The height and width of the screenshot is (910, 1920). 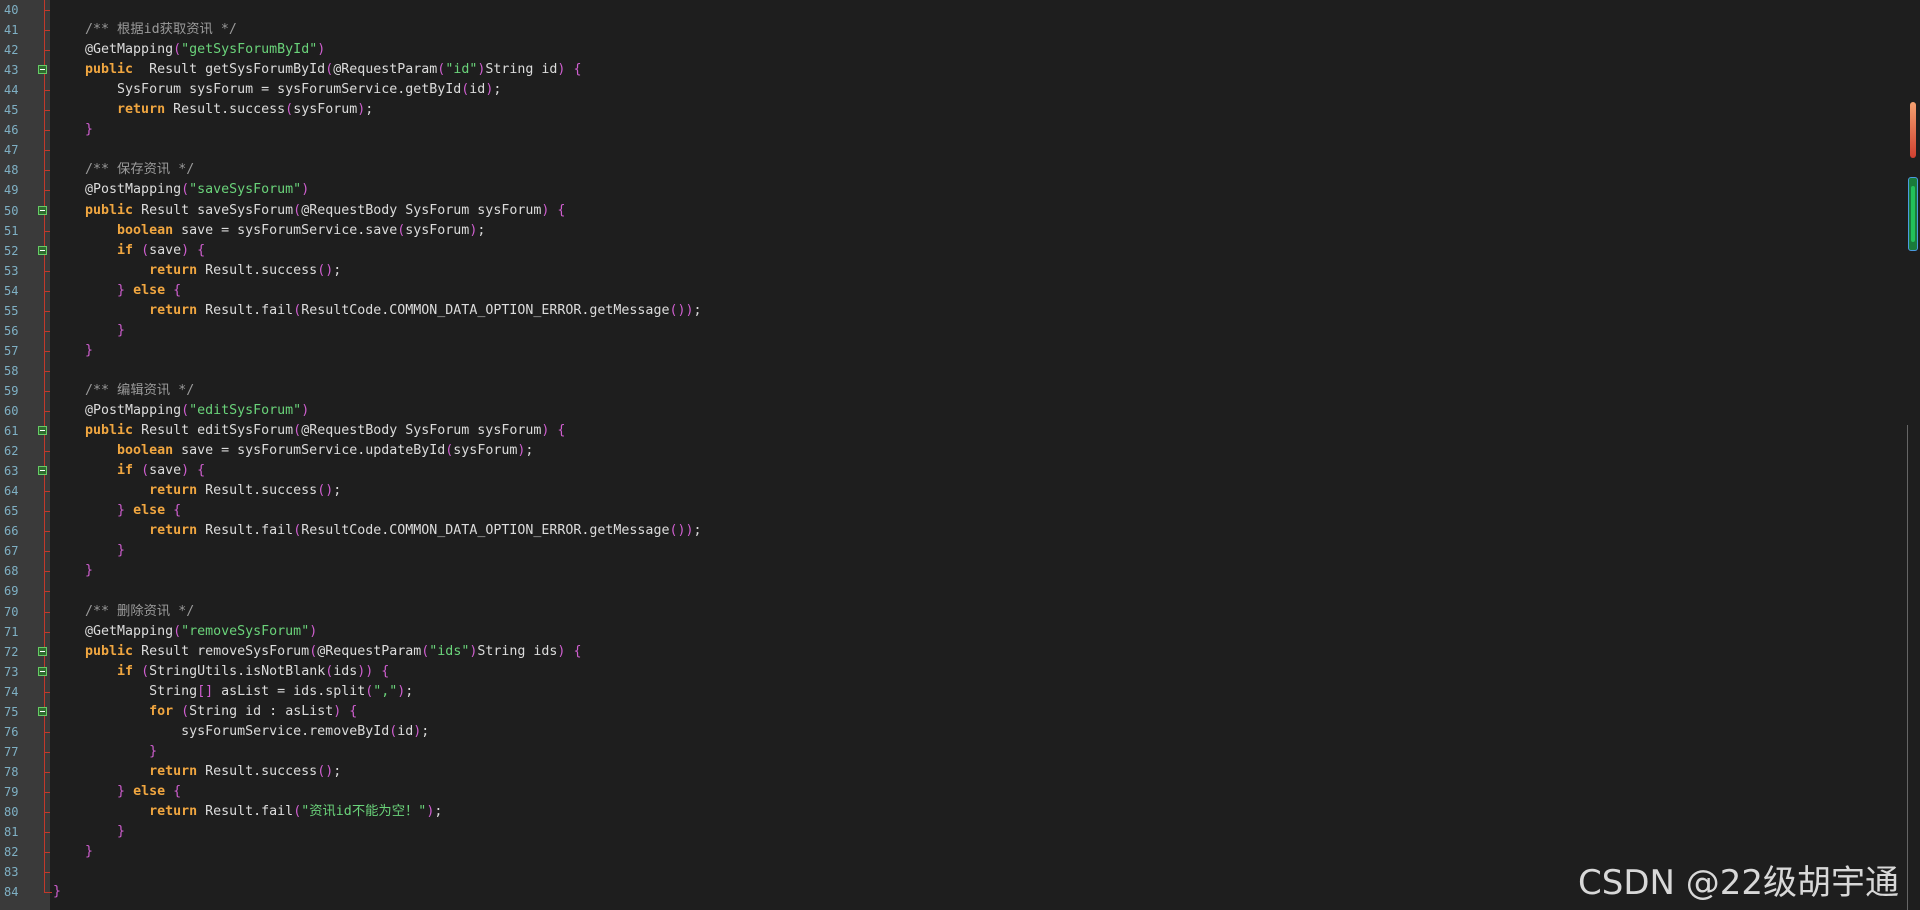 I want to click on code-text: /** 删除资讯 */, so click(x=123, y=612).